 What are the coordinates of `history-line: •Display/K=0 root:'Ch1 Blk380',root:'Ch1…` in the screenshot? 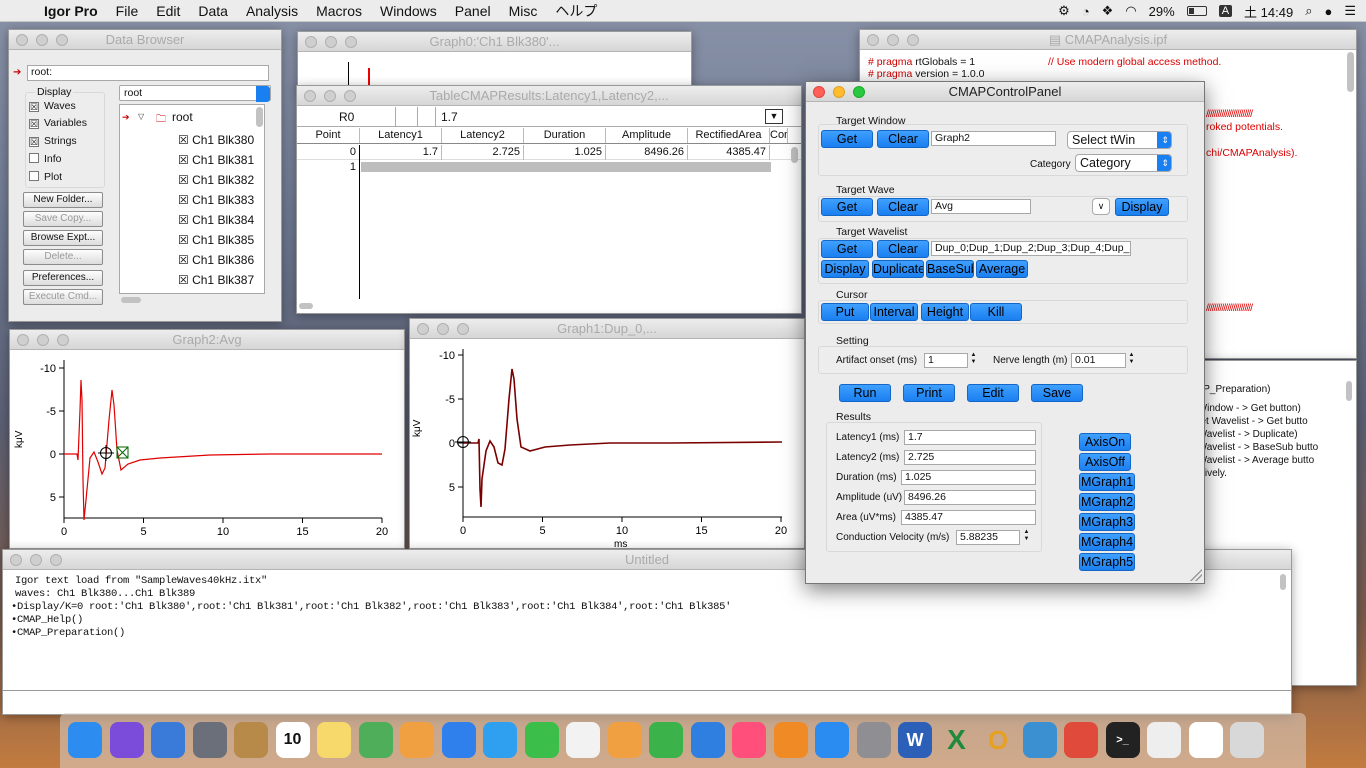 It's located at (371, 607).